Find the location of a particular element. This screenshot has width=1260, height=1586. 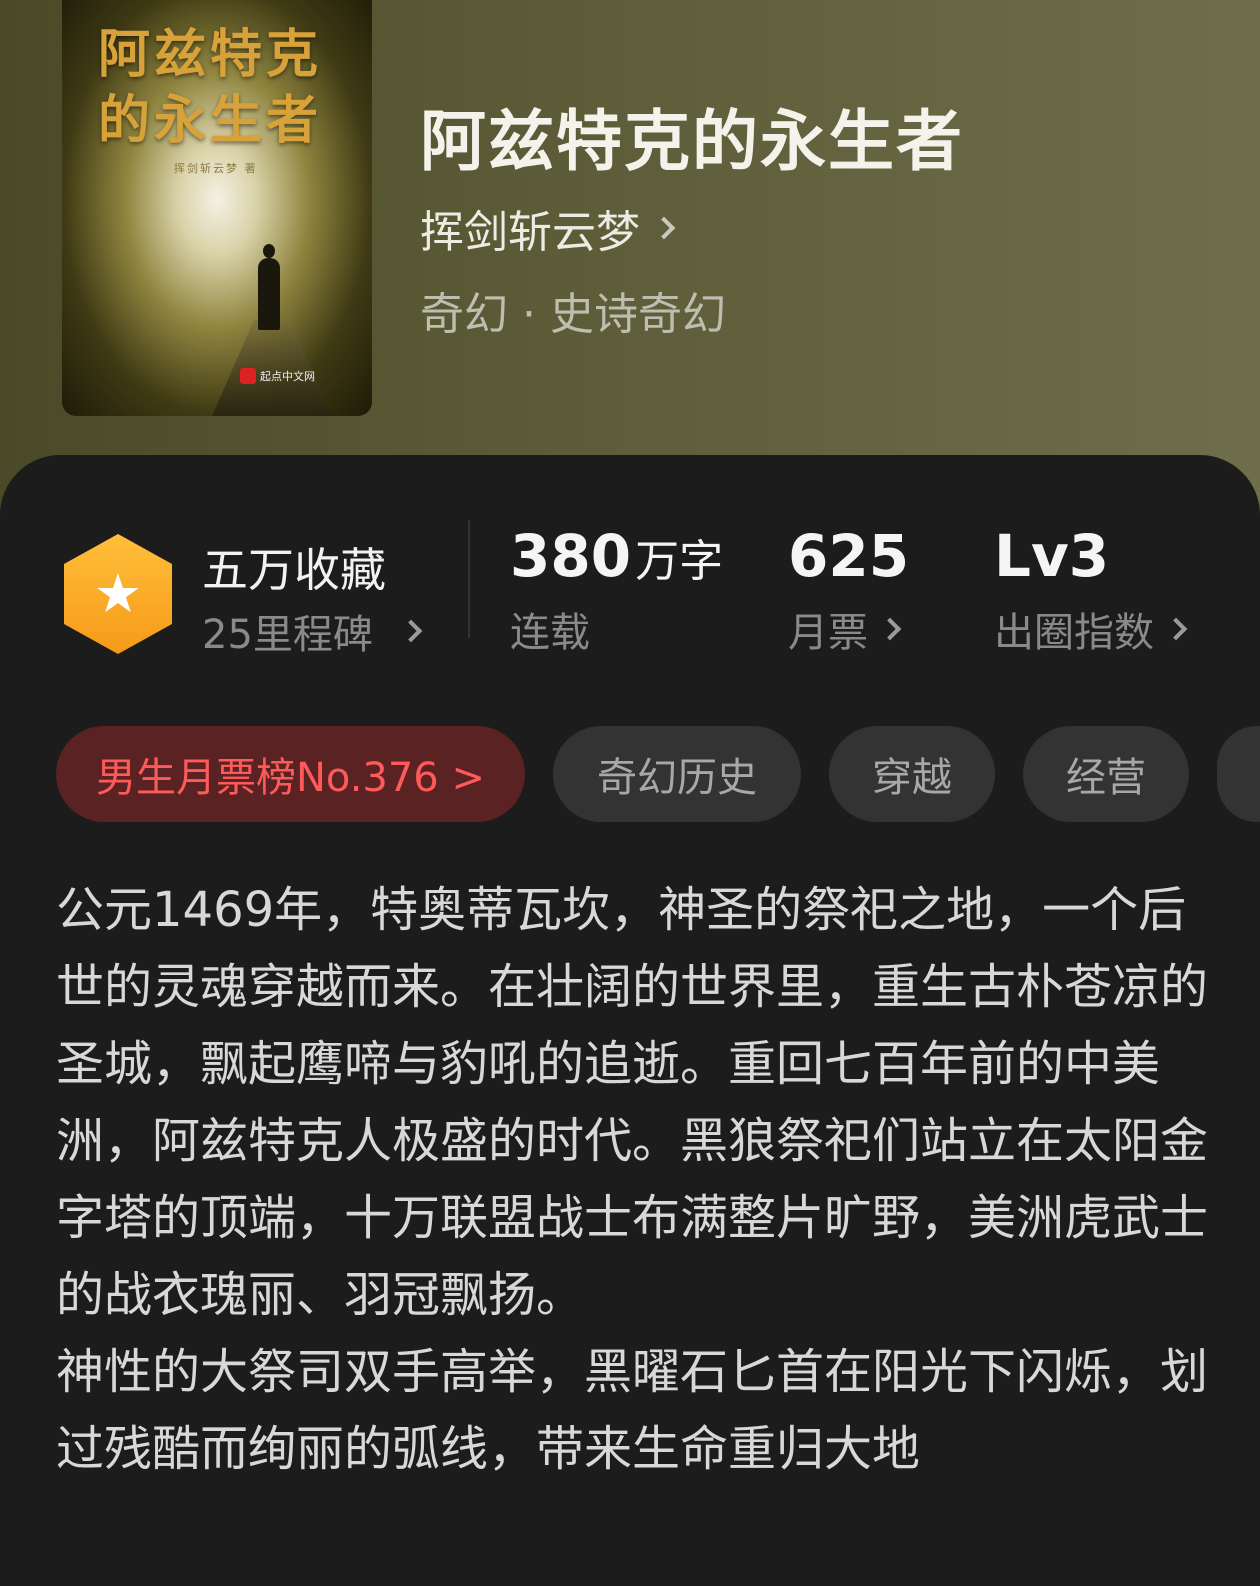

milestone-link: 25里程碑 is located at coordinates (312, 631).